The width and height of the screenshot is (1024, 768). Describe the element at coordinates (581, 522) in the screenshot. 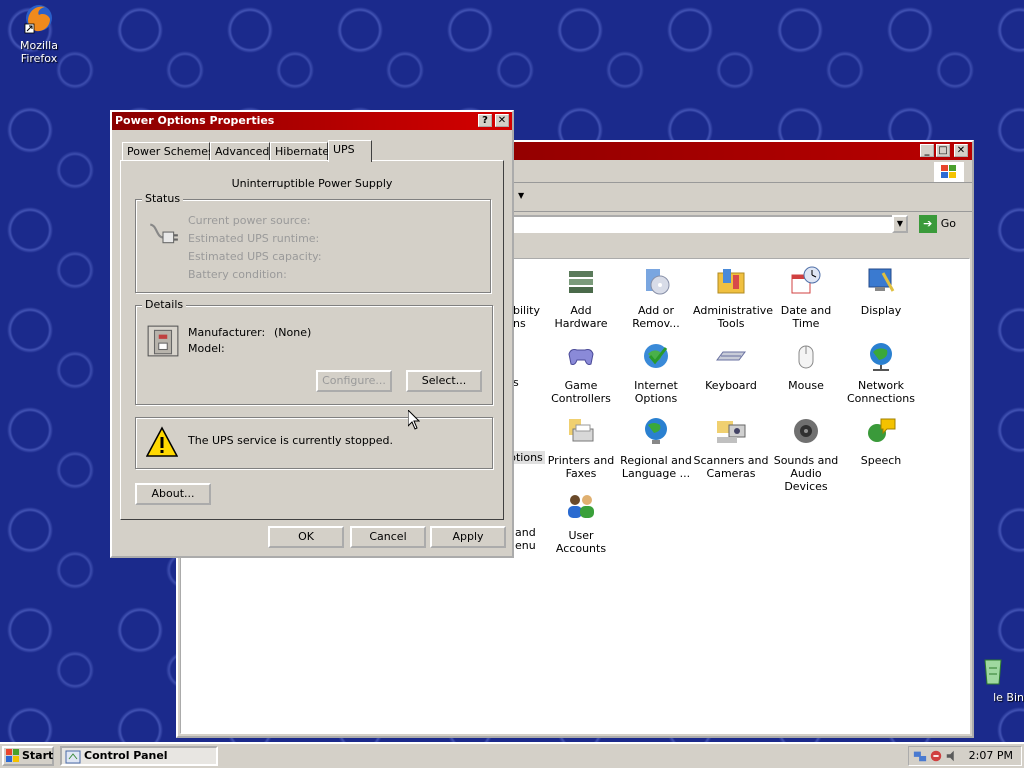

I see `cp-item-user-accounts: User Accounts` at that location.